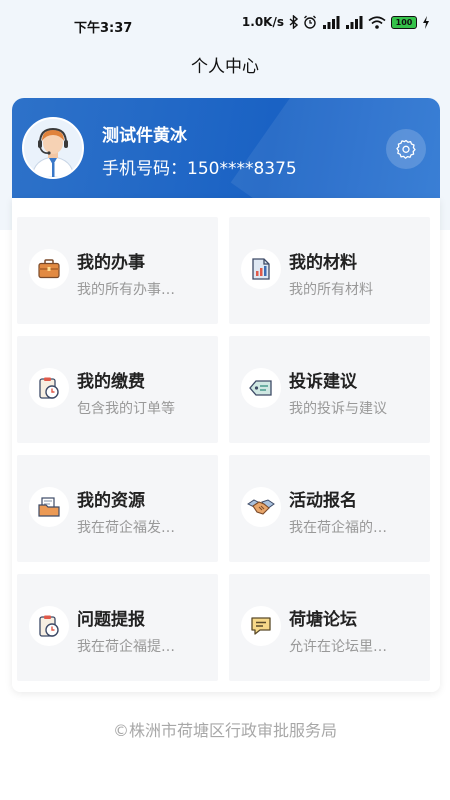 The height and width of the screenshot is (800, 450). Describe the element at coordinates (261, 626) in the screenshot. I see `chat-bubble-icon` at that location.